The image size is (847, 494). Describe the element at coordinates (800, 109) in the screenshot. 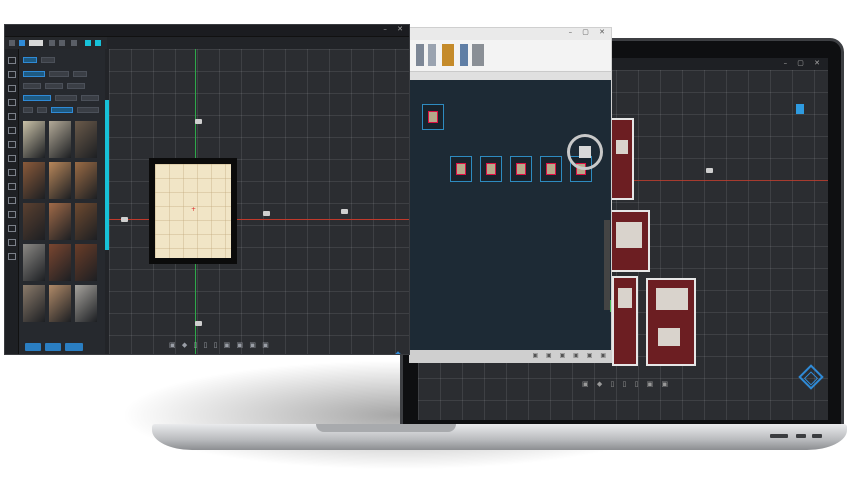

I see `panel-toggle-button` at that location.